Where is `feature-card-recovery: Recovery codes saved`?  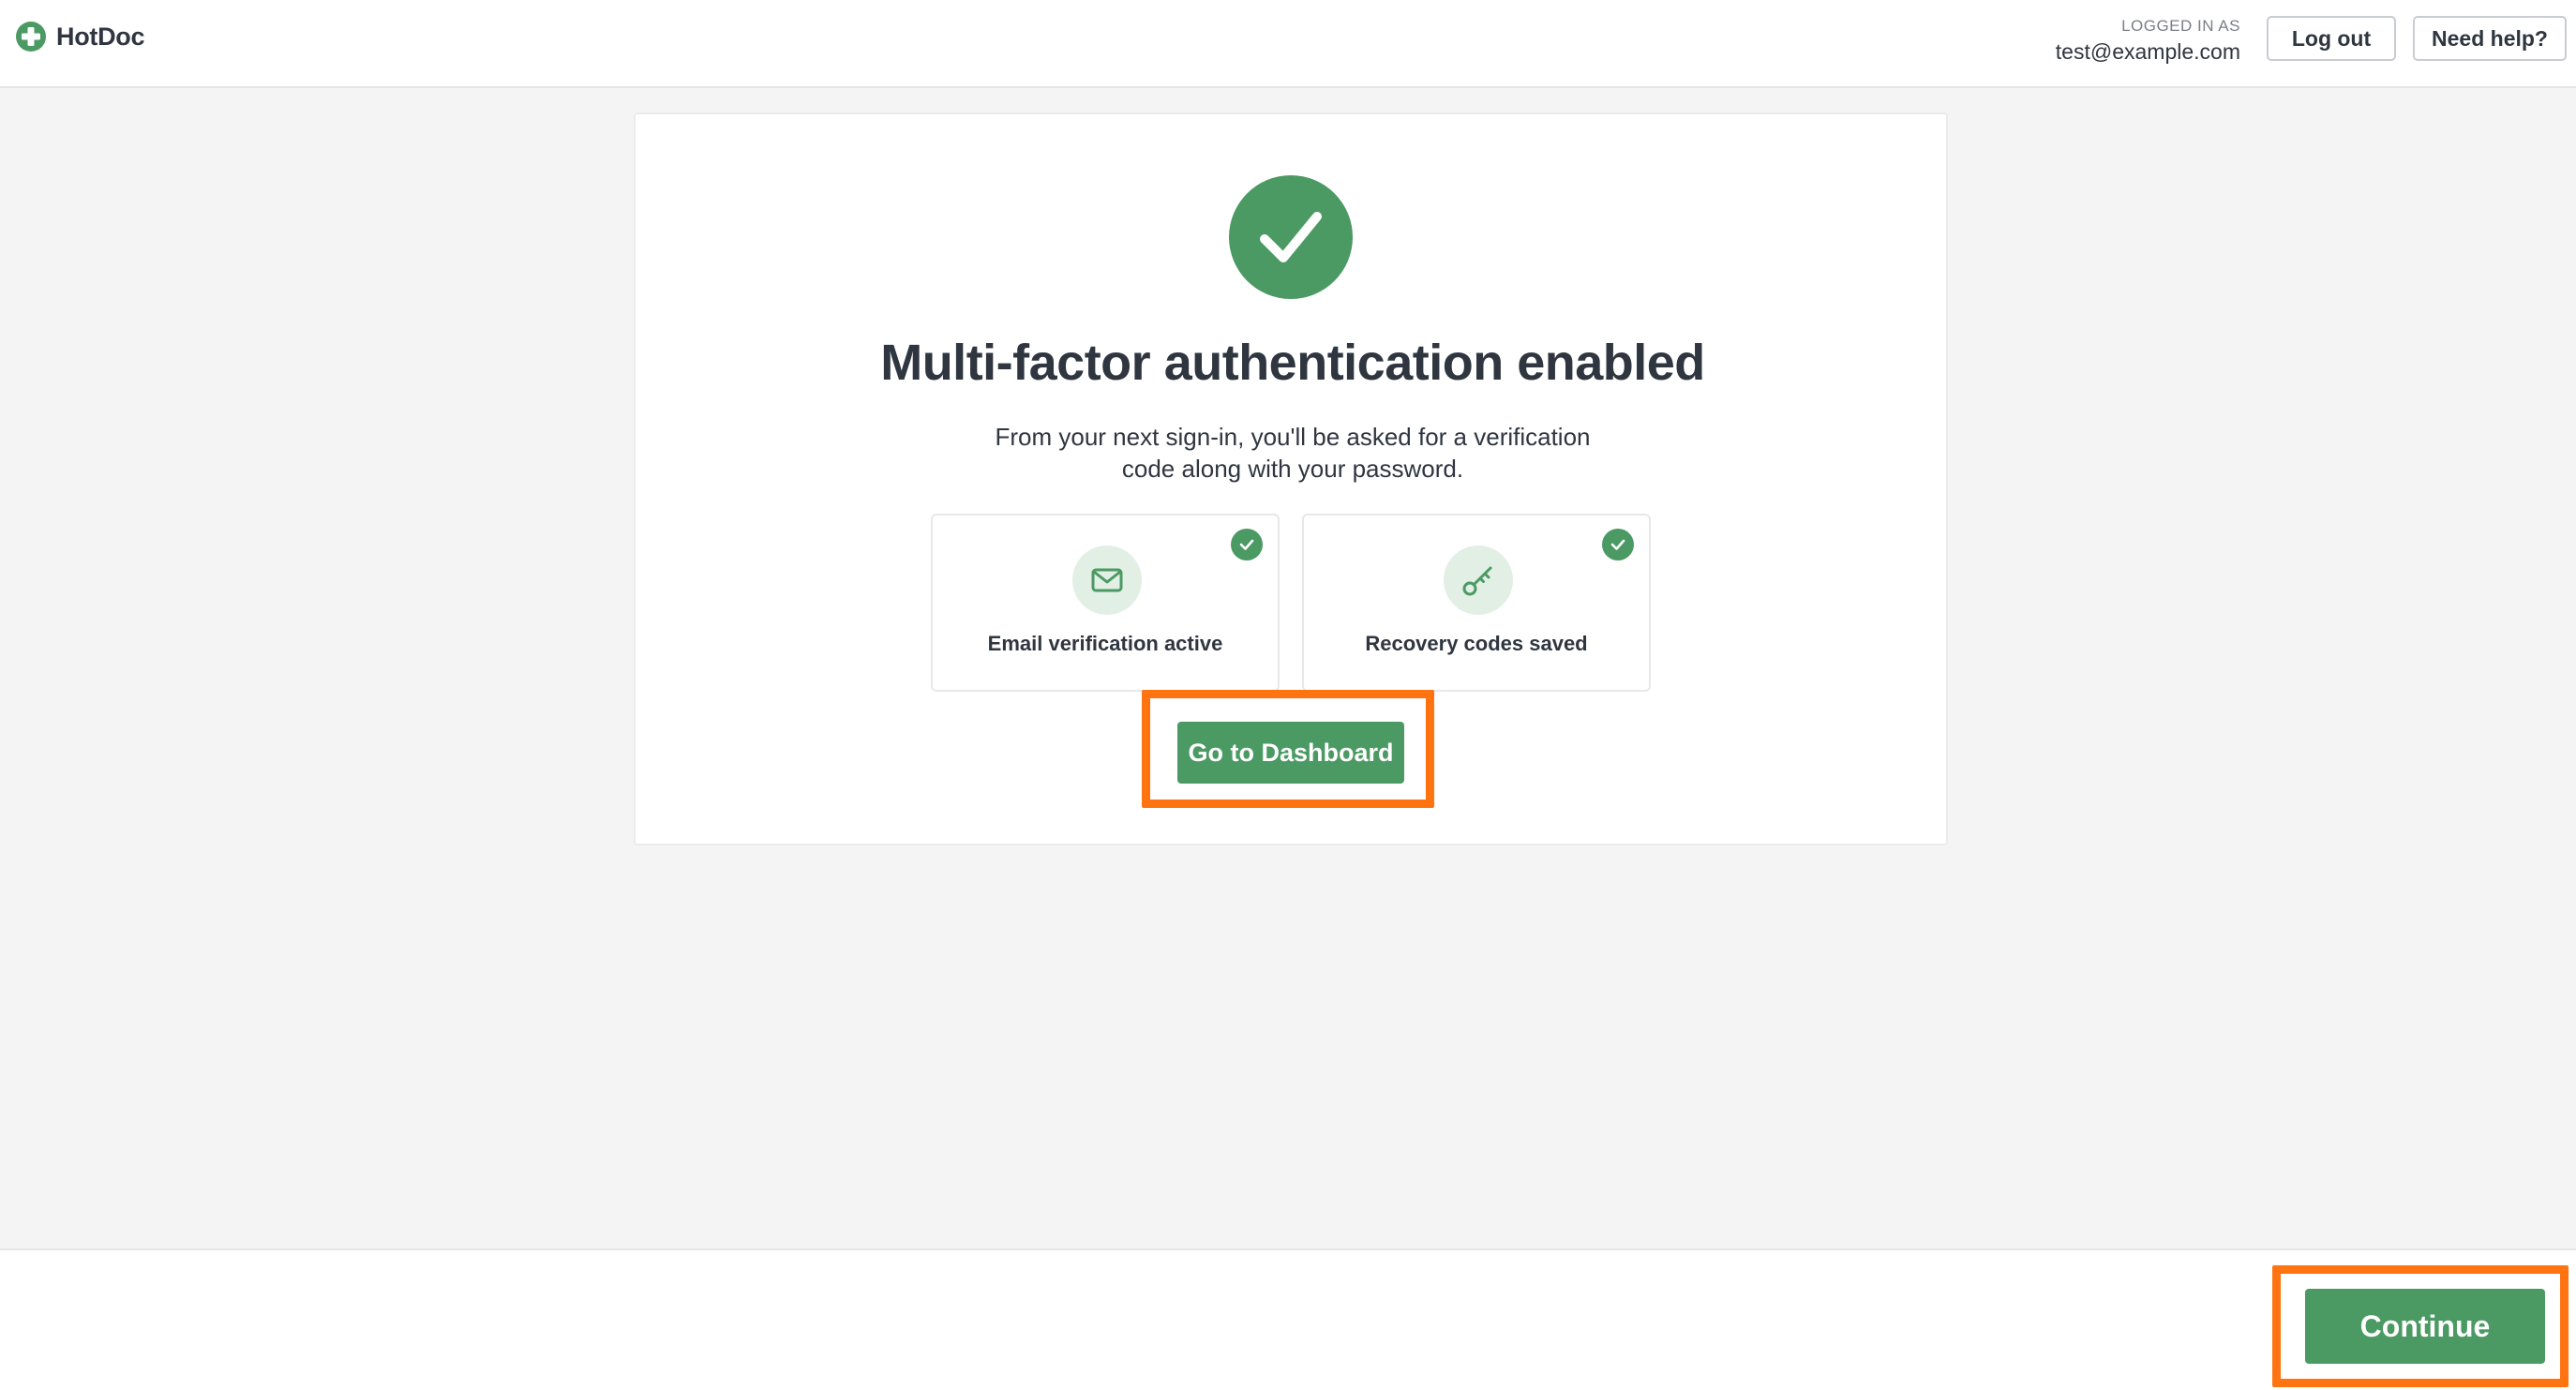 feature-card-recovery: Recovery codes saved is located at coordinates (1476, 603).